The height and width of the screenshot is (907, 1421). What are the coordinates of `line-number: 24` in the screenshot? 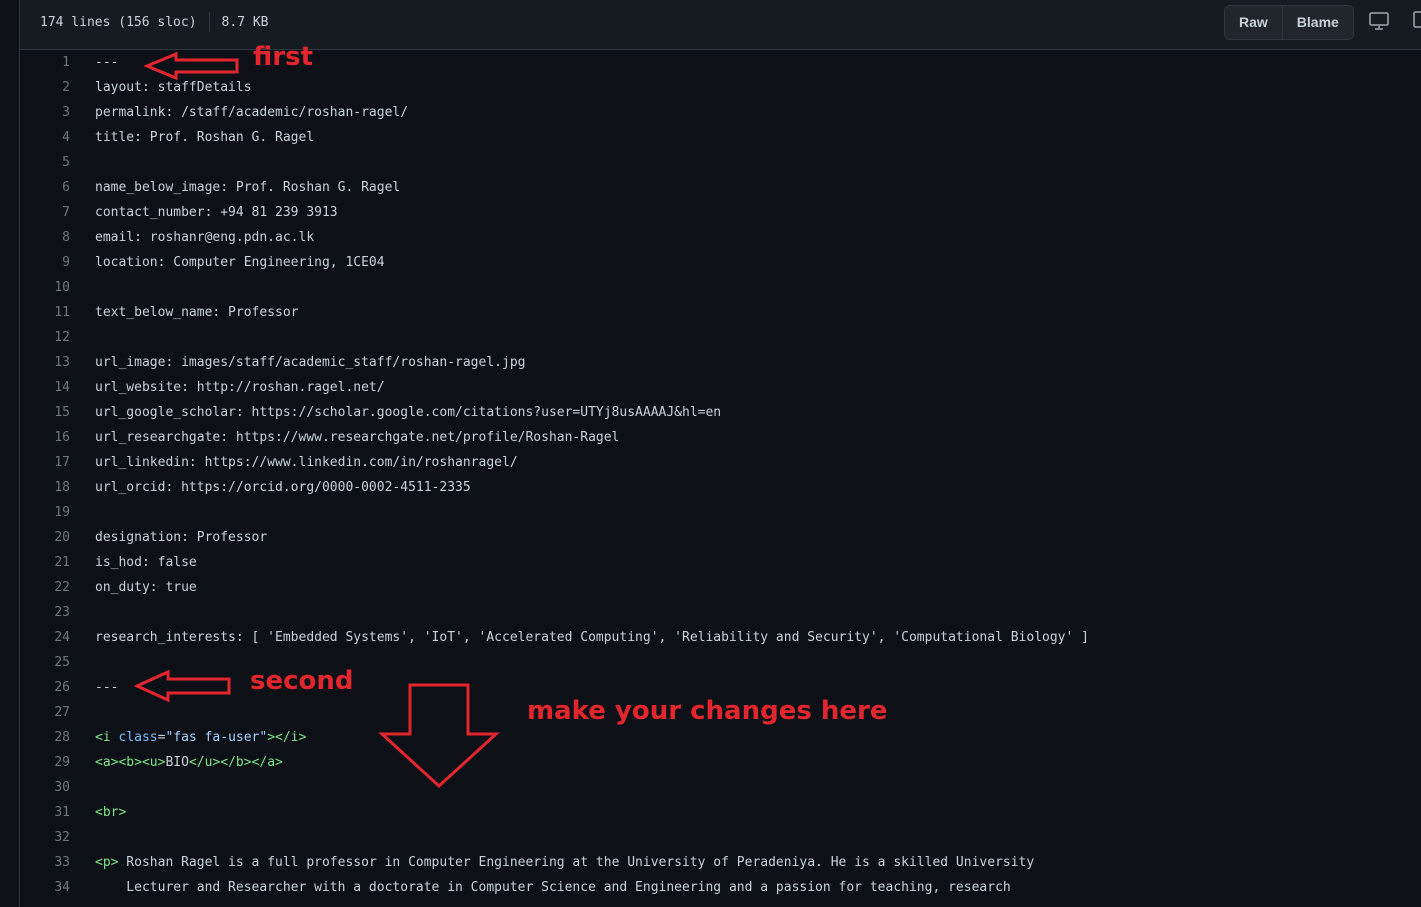 It's located at (45, 637).